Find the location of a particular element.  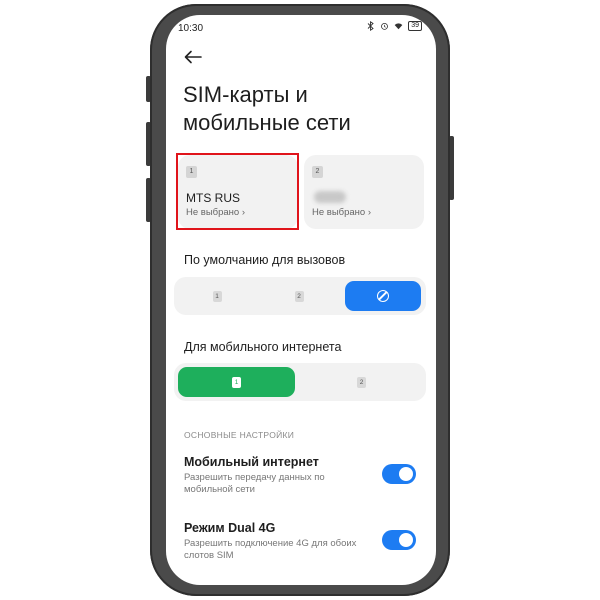

sim-name-blurred is located at coordinates (330, 197).